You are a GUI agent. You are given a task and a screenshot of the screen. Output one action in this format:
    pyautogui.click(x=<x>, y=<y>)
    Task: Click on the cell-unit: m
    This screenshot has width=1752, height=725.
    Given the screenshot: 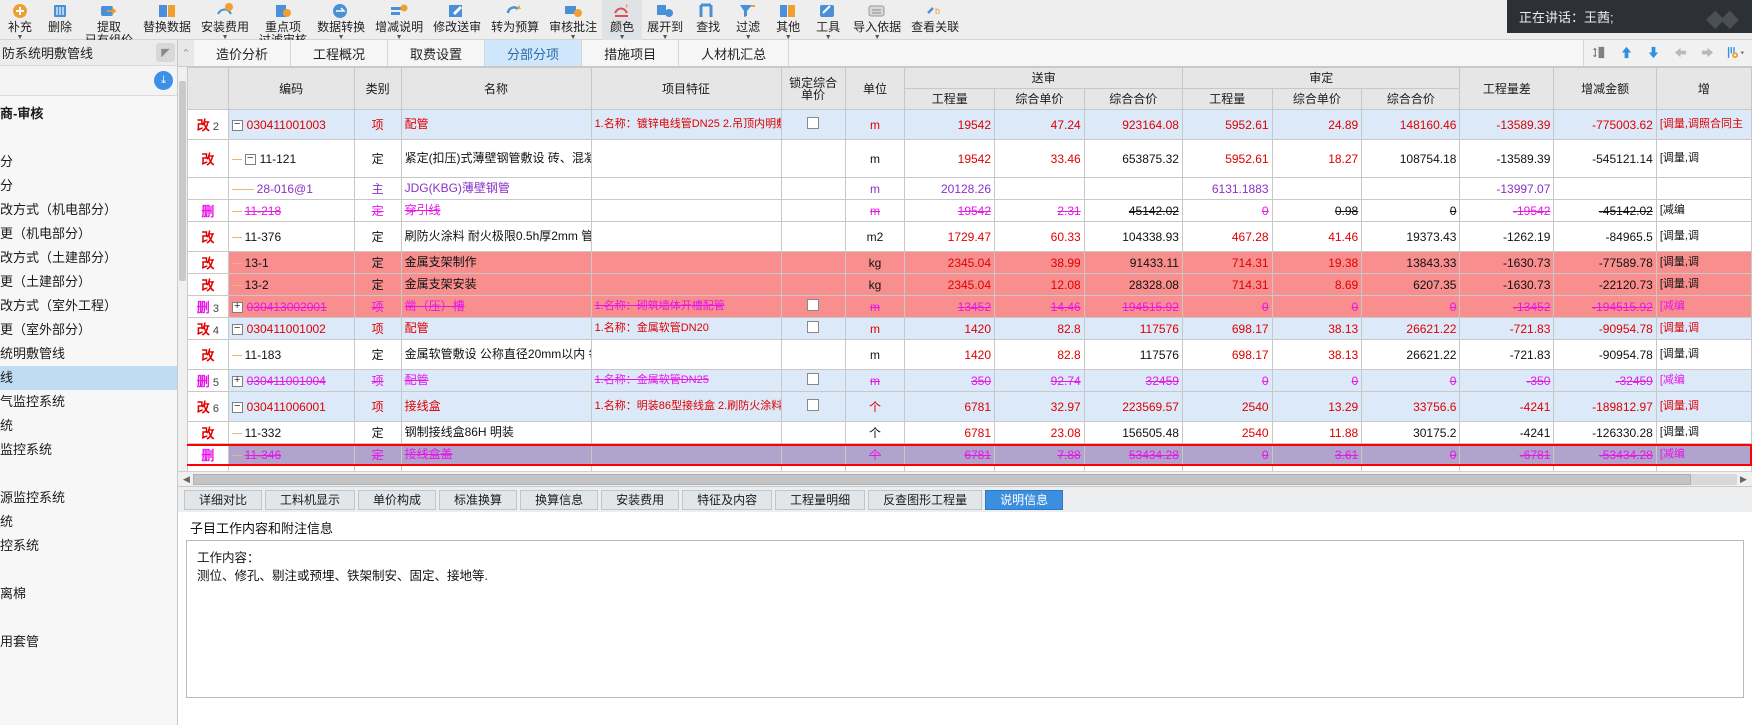 What is the action you would take?
    pyautogui.click(x=875, y=354)
    